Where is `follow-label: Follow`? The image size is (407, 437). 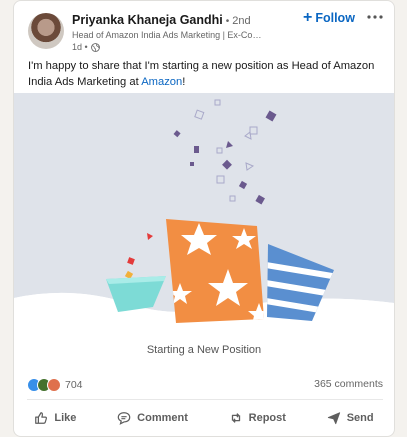 follow-label: Follow is located at coordinates (335, 18).